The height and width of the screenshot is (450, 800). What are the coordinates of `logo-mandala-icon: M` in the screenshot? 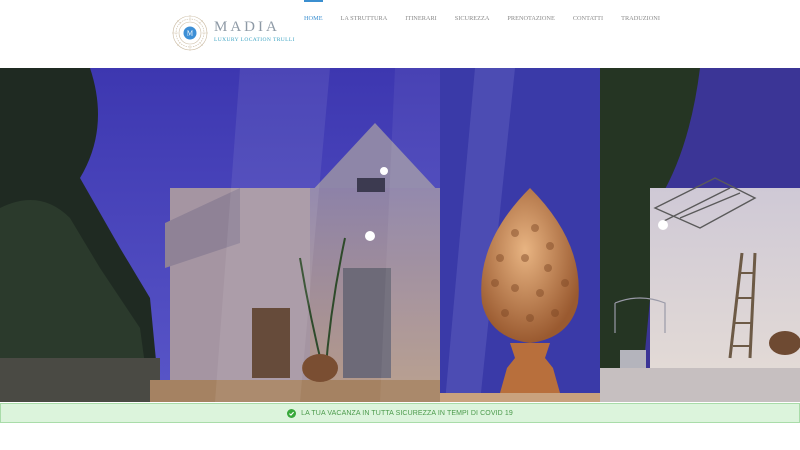 It's located at (190, 33).